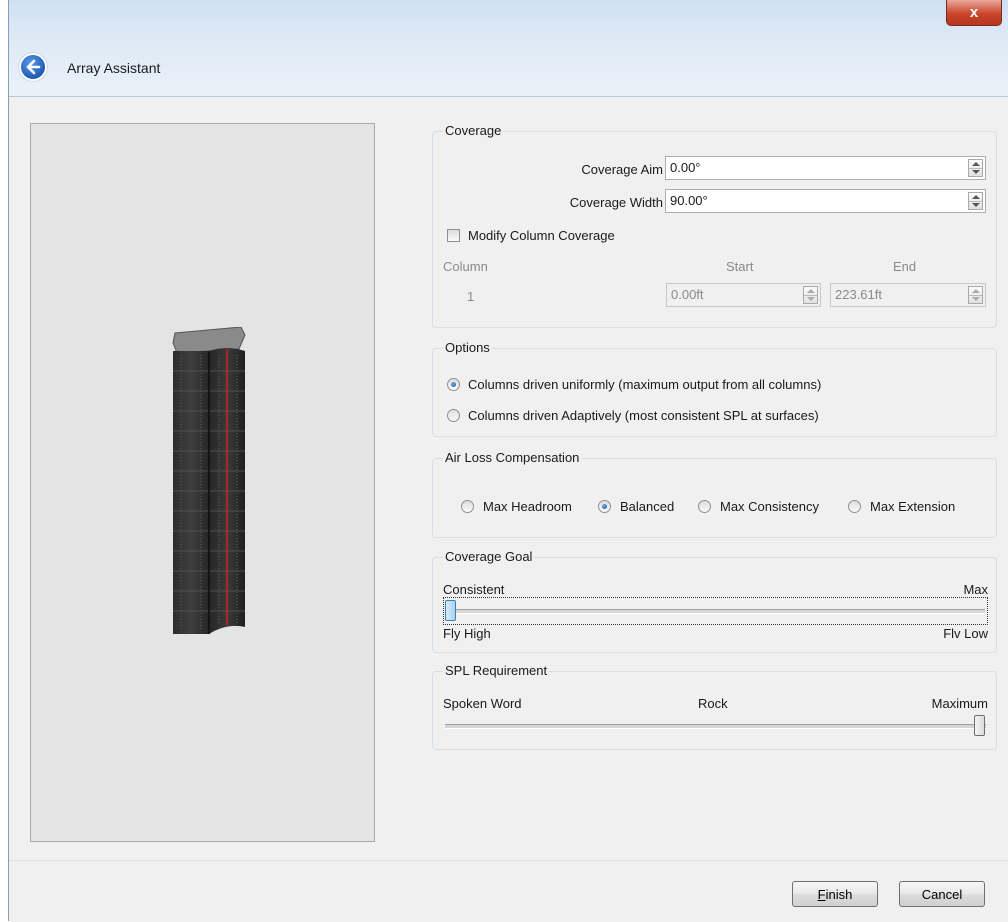  What do you see at coordinates (508, 48) in the screenshot?
I see `title-bar: x Array Assistant` at bounding box center [508, 48].